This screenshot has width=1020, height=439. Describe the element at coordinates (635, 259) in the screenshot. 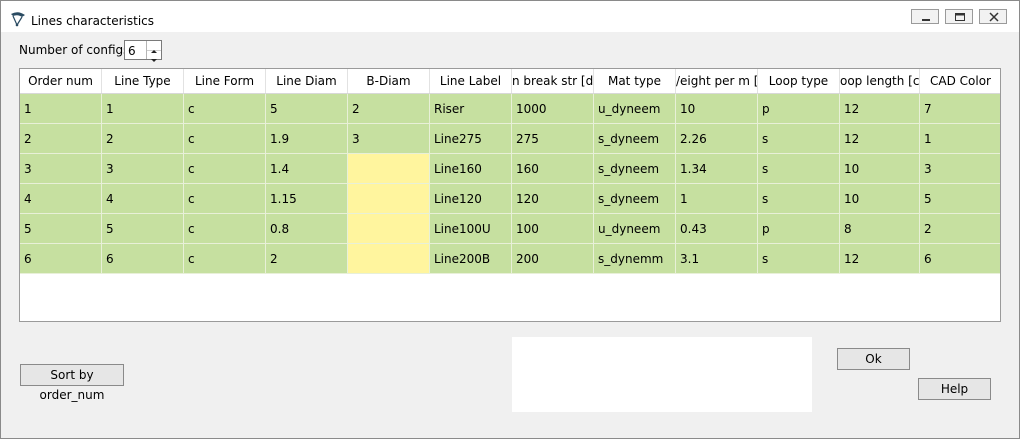

I see `table-cell: s_dynemm` at that location.